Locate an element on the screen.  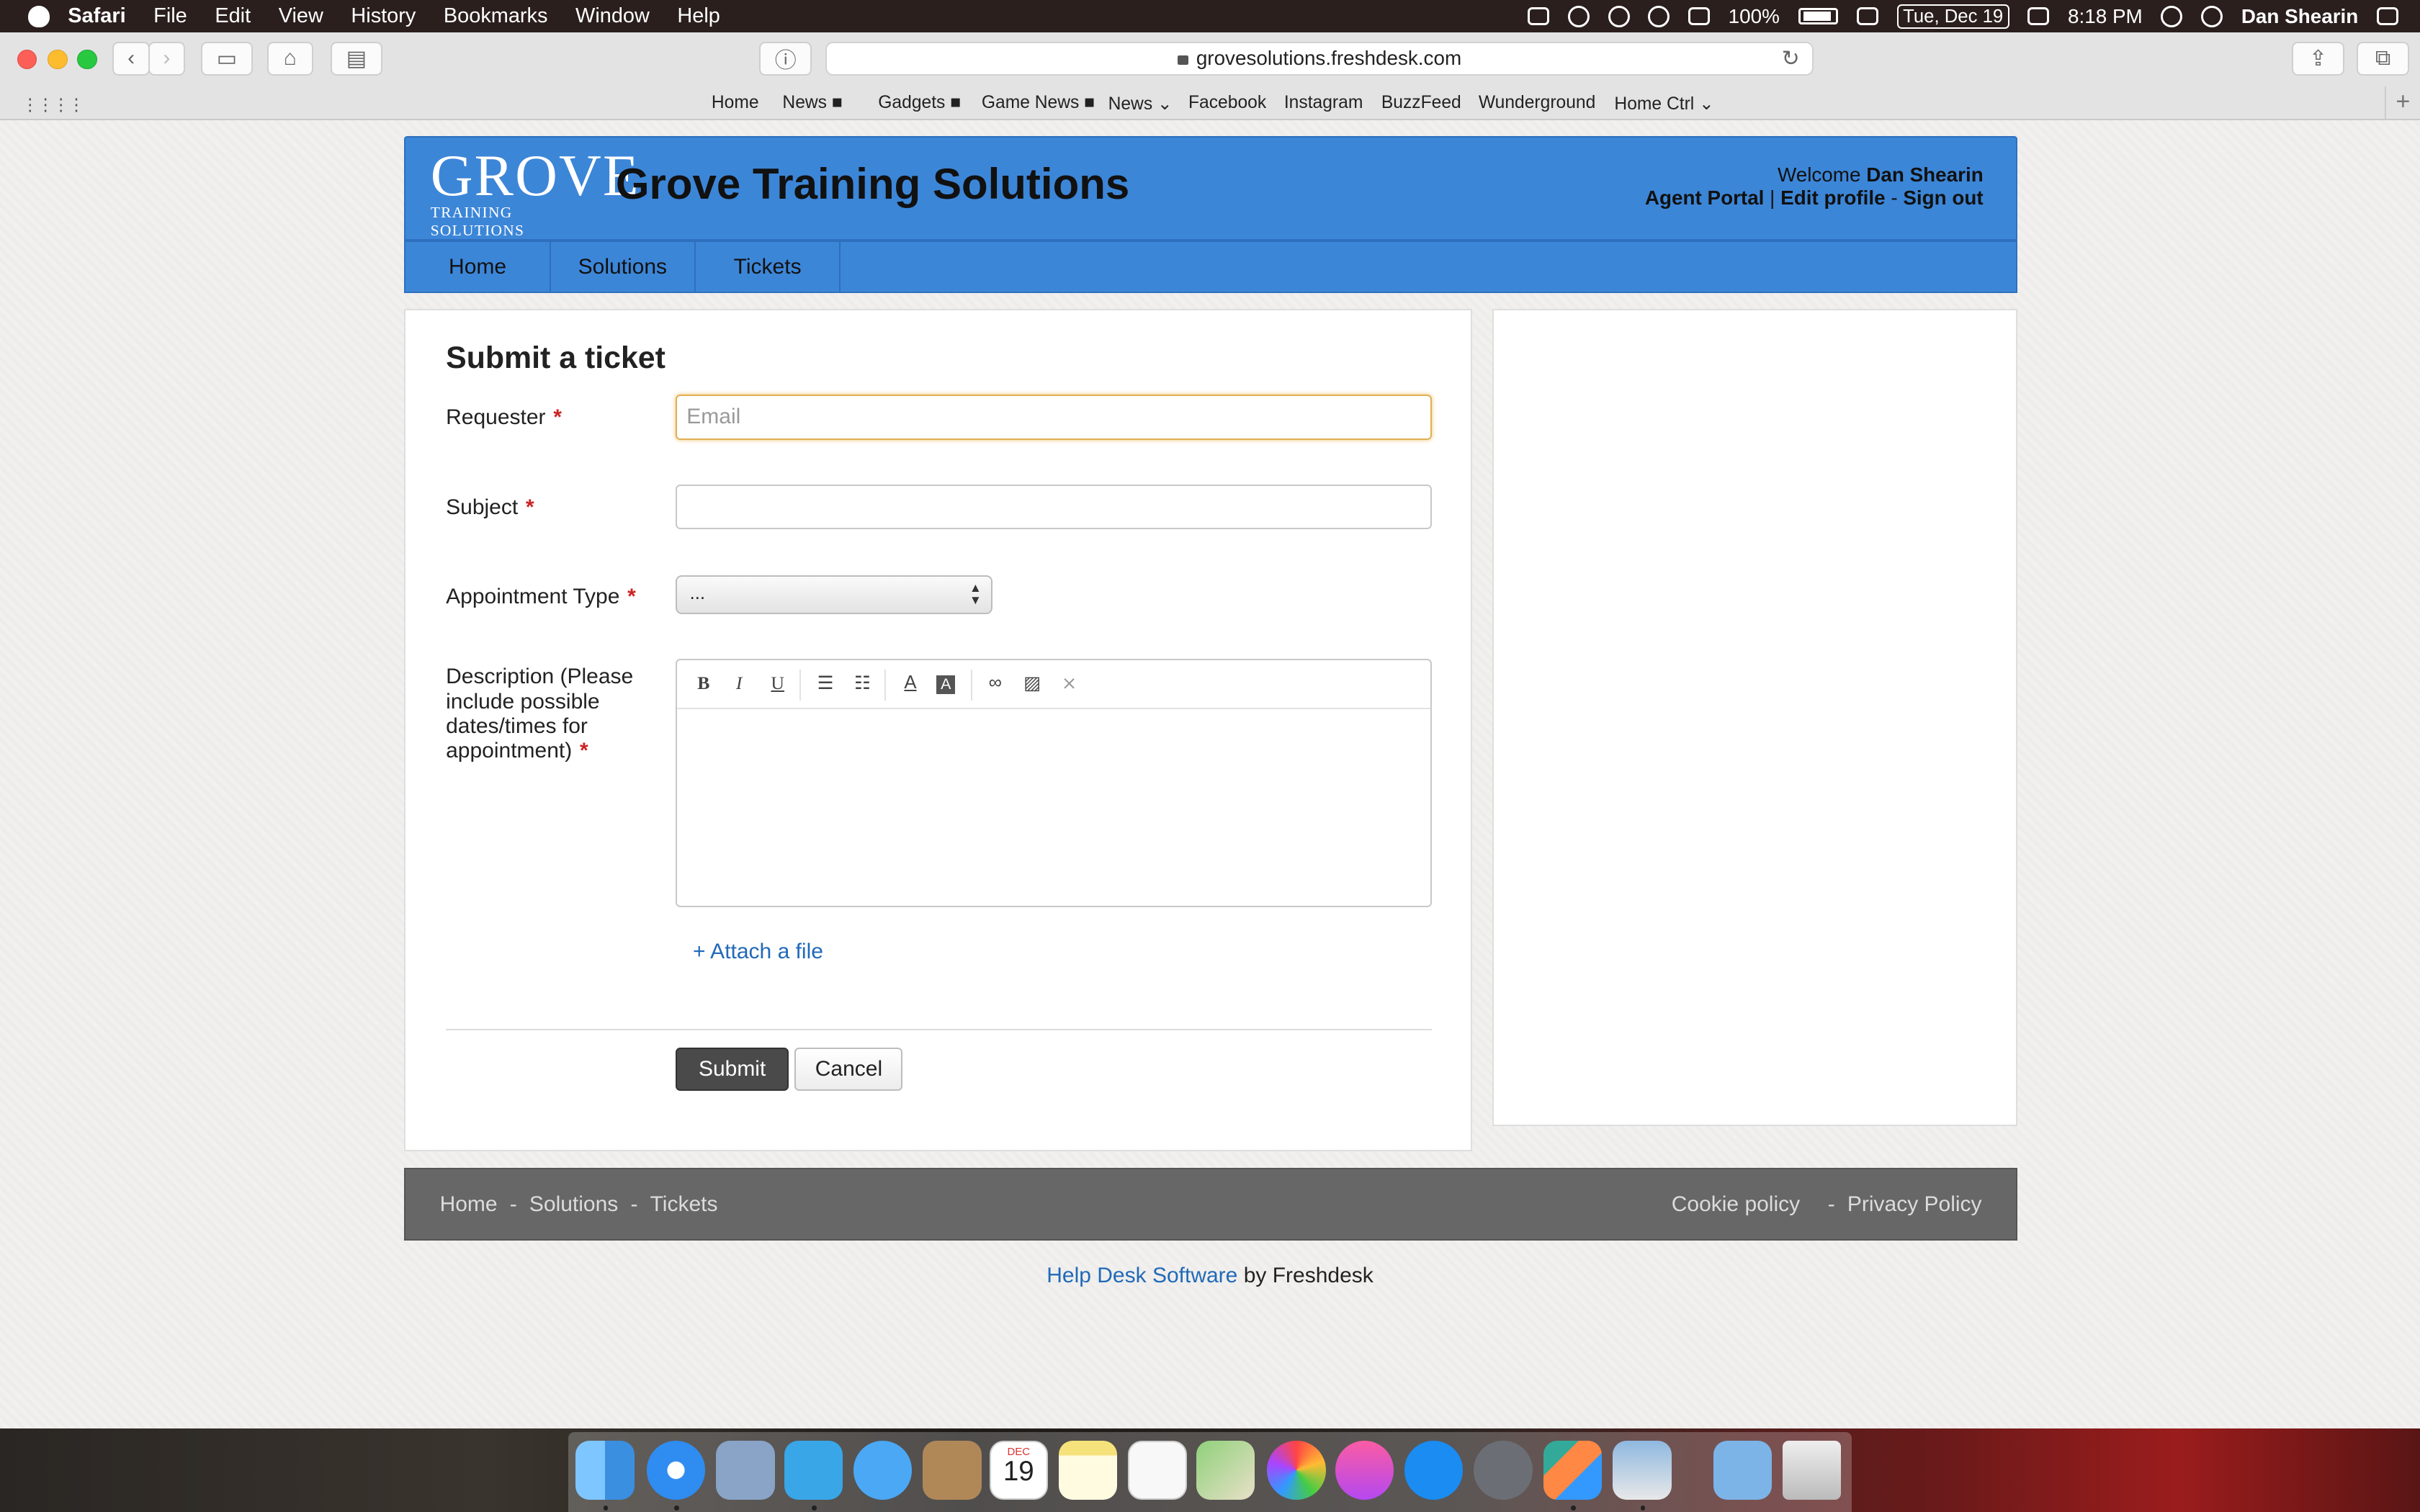
home-icon: ⌂ is located at coordinates (289, 58).